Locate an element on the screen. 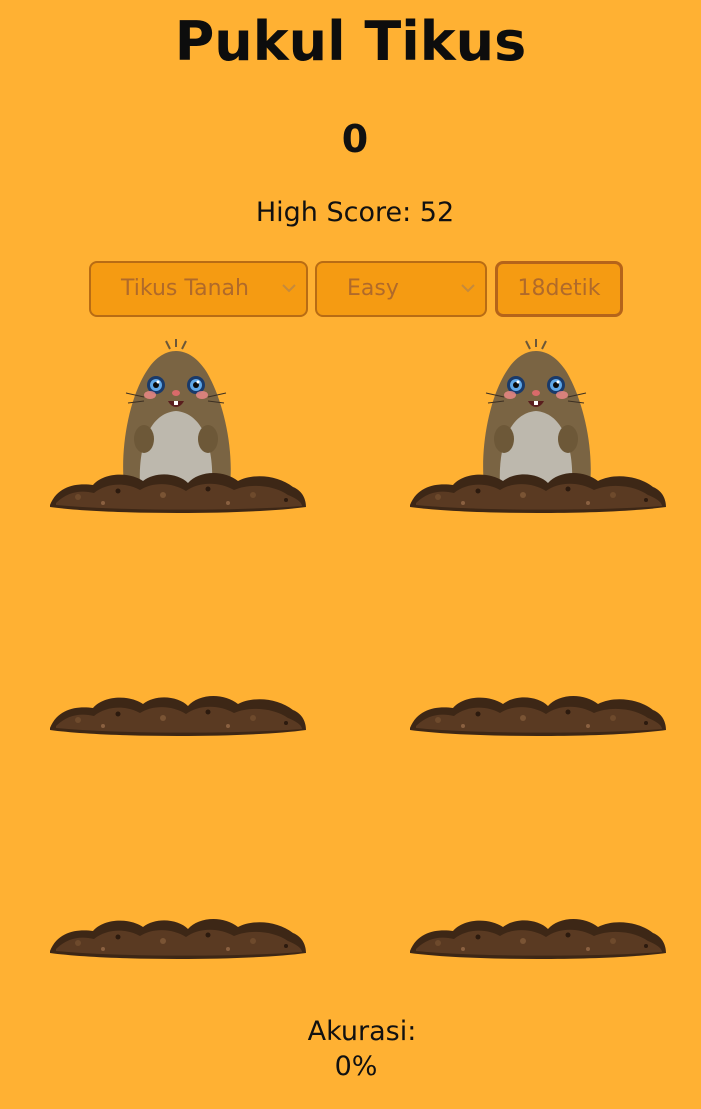  mole-type-value: Tikus Tanah is located at coordinates (185, 288).